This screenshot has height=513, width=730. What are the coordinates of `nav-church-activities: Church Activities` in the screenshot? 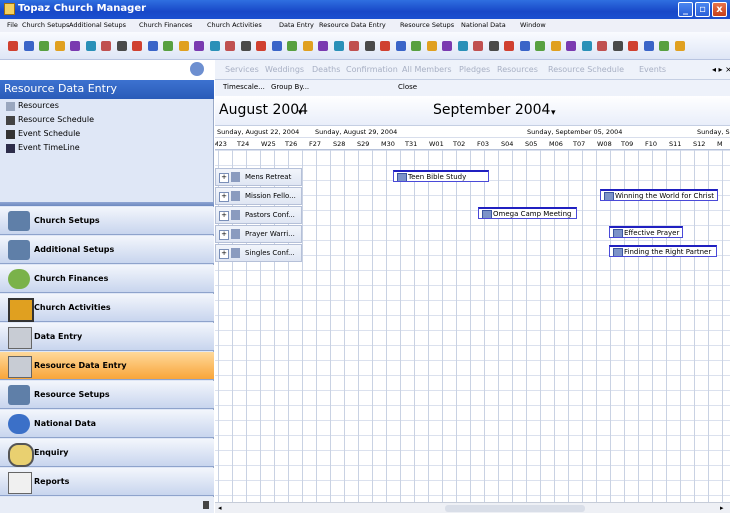 It's located at (107, 308).